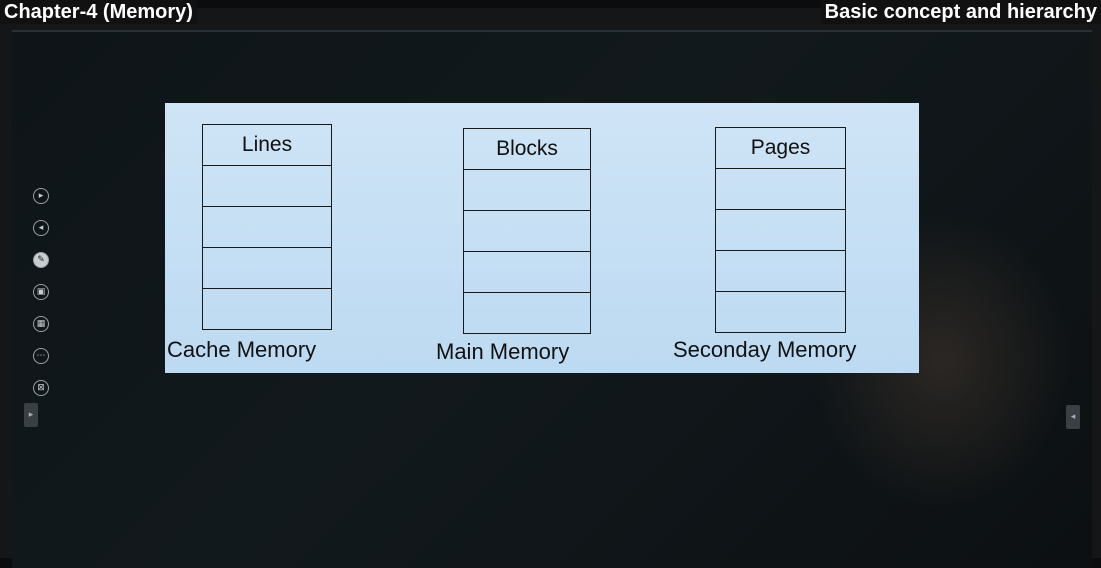 Image resolution: width=1101 pixels, height=568 pixels. Describe the element at coordinates (41, 292) in the screenshot. I see `pages-icon: ▣` at that location.